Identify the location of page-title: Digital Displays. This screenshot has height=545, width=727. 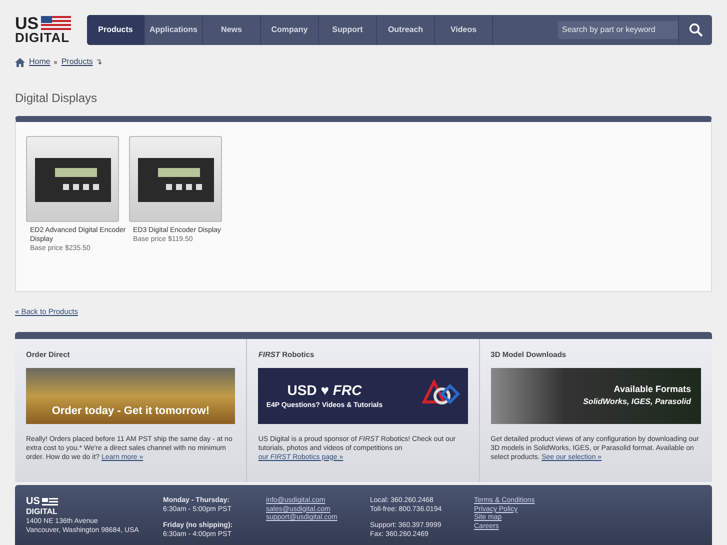
(56, 98).